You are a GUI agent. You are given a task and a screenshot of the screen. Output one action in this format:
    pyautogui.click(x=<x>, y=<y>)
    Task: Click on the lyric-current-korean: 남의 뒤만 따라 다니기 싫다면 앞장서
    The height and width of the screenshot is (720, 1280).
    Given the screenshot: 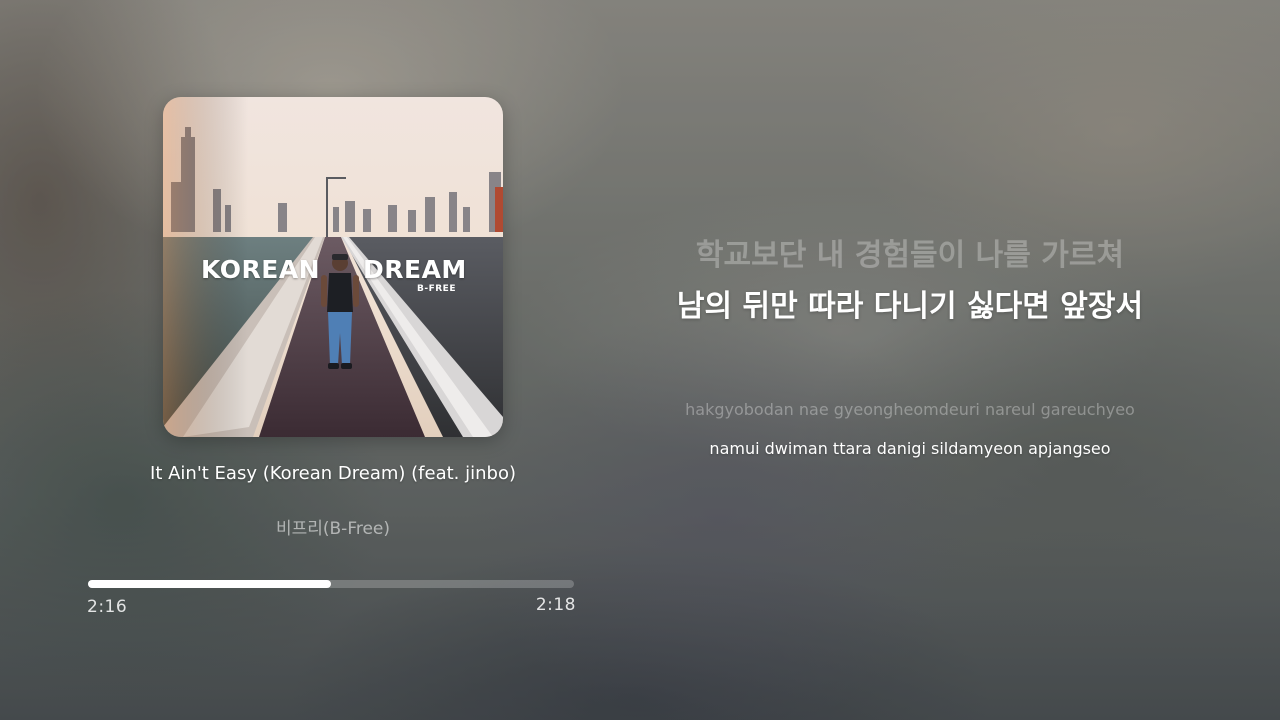 What is the action you would take?
    pyautogui.click(x=910, y=306)
    